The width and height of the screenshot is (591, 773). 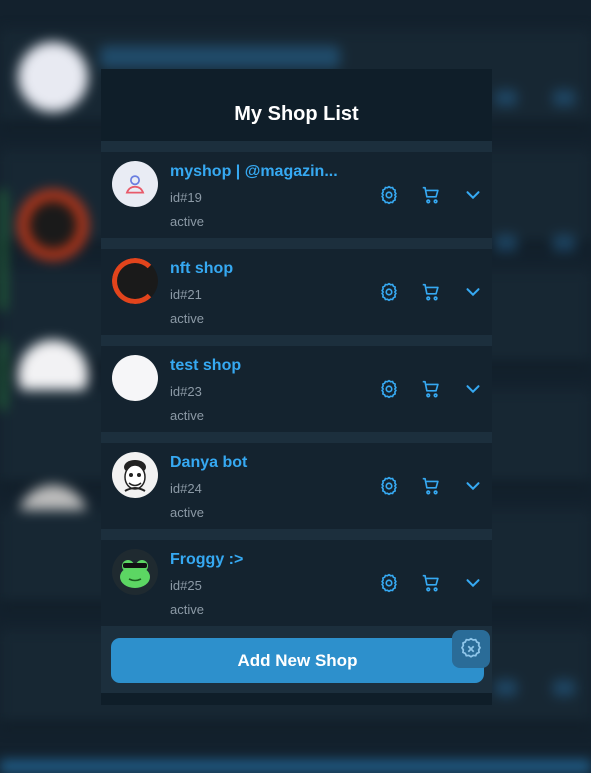 I want to click on gear-x-icon, so click(x=471, y=647).